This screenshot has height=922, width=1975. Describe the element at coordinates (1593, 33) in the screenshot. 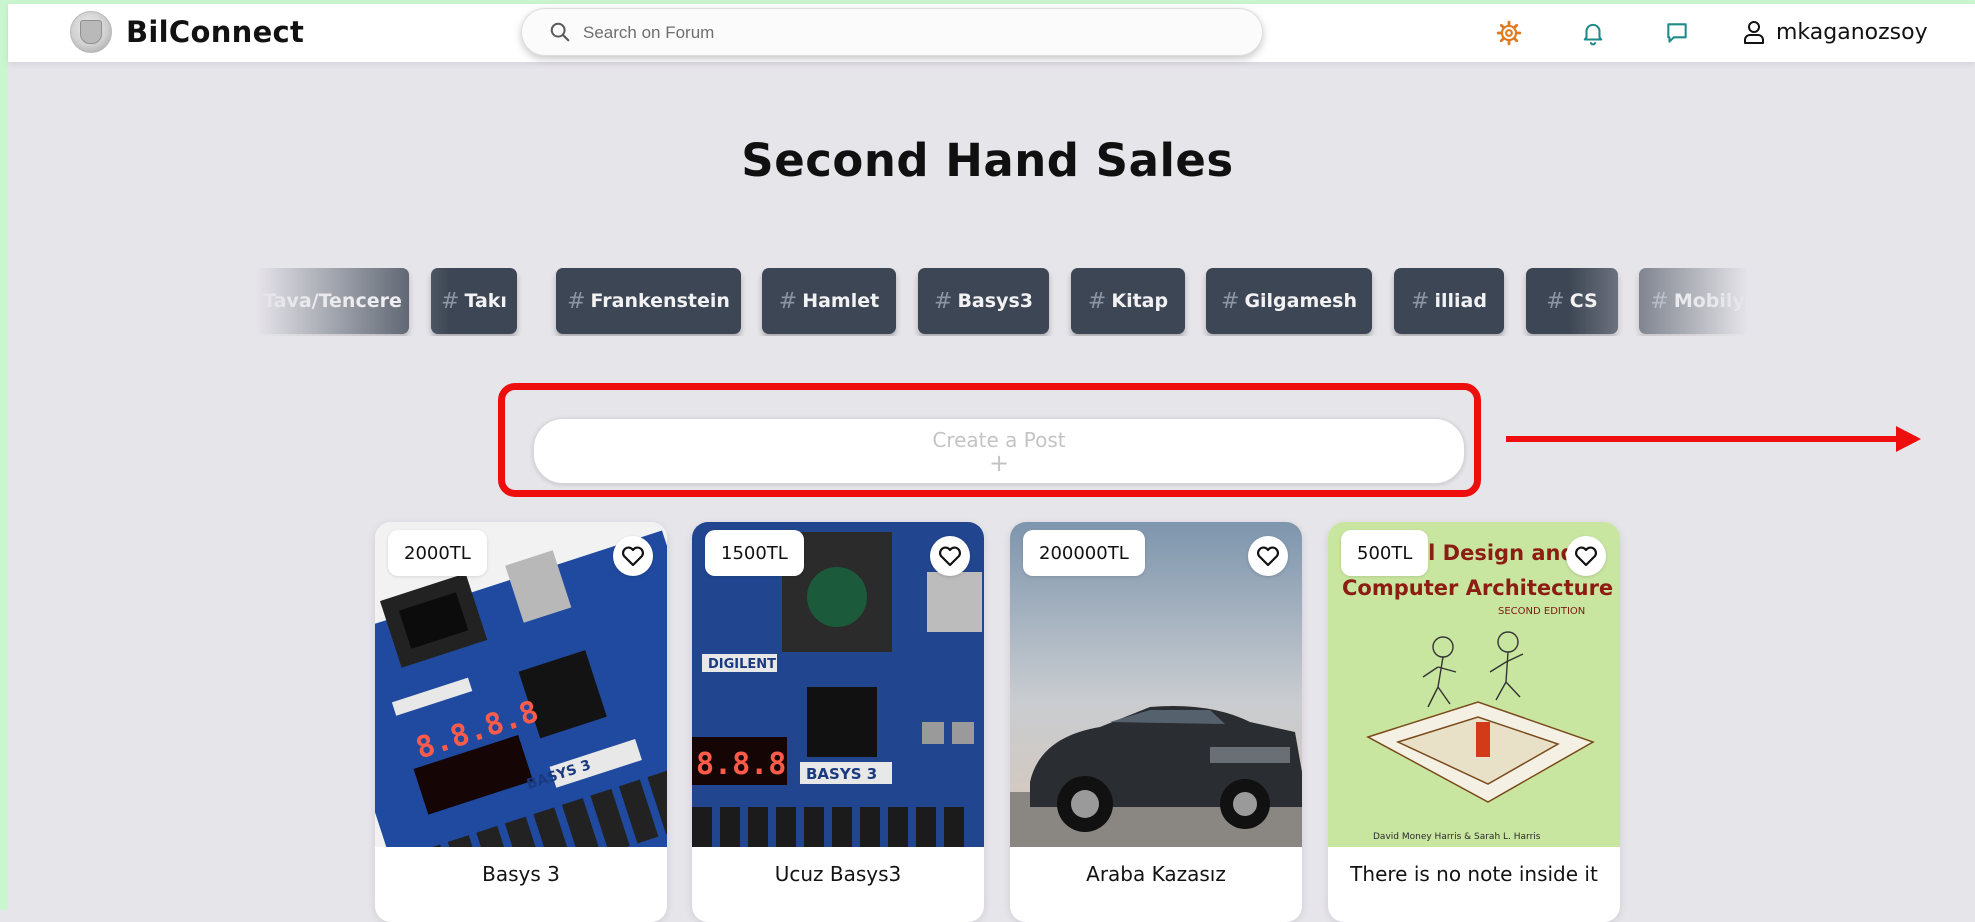

I see `notification-bell-icon` at that location.